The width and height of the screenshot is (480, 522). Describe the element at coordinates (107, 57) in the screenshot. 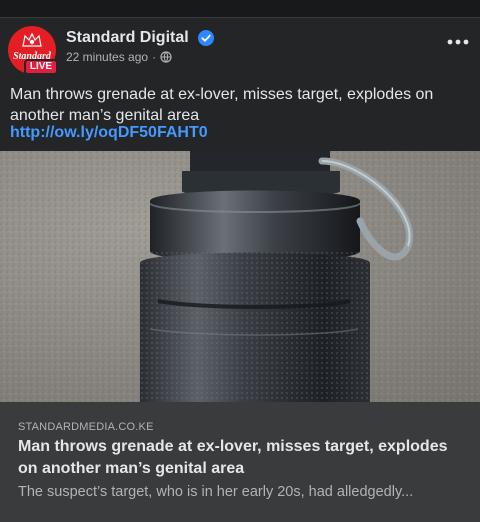

I see `post-timestamp: 22 minutes ago` at that location.